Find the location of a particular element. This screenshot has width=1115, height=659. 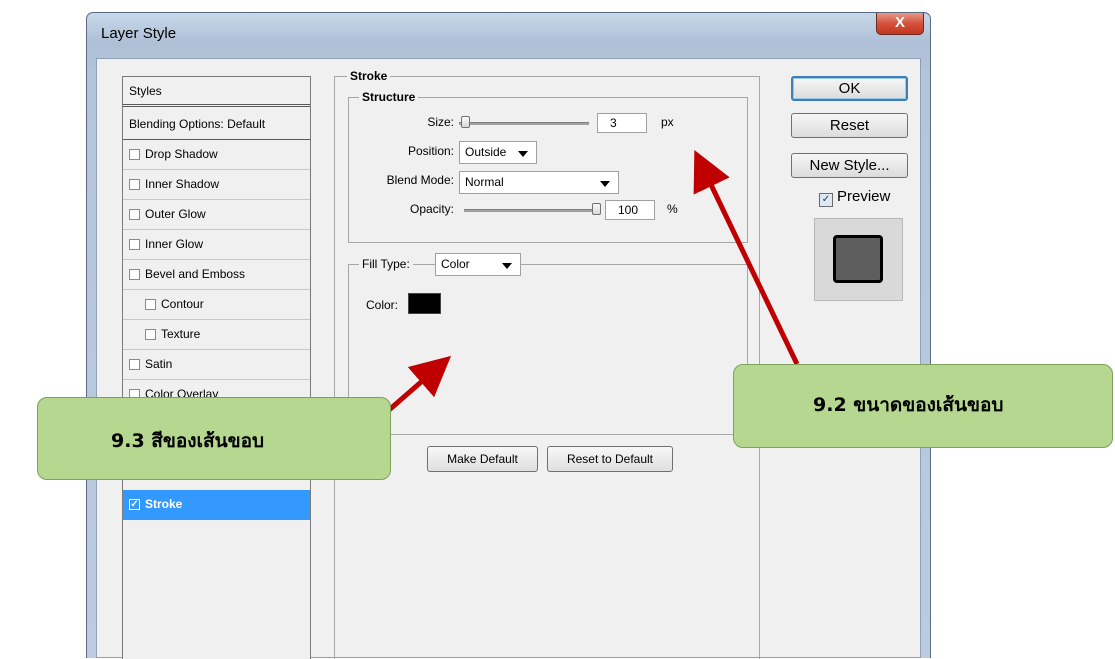

callout-stroke-size: 9.2 ขนาดของเส้นขอบ is located at coordinates (923, 406).